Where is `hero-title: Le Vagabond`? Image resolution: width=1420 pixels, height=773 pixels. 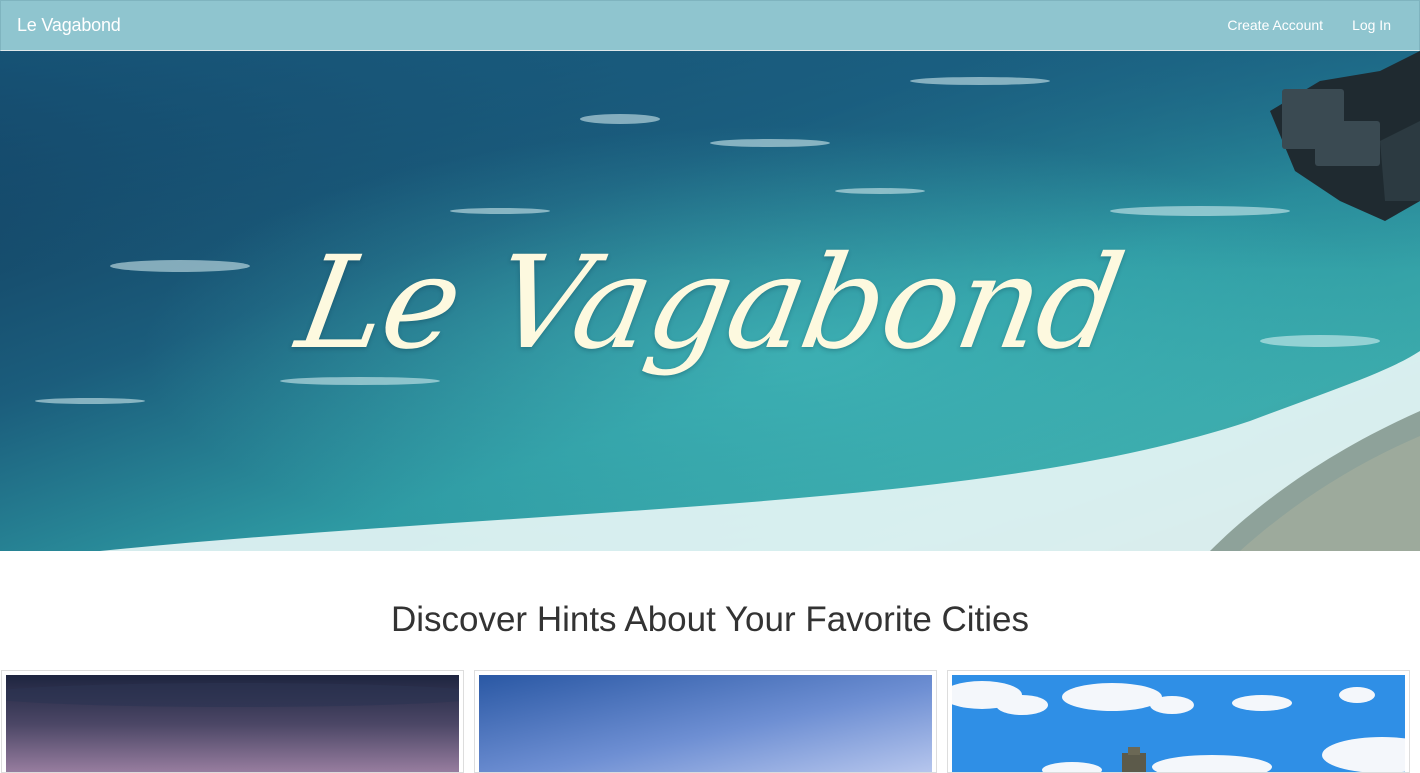
hero-title: Le Vagabond is located at coordinates (710, 303).